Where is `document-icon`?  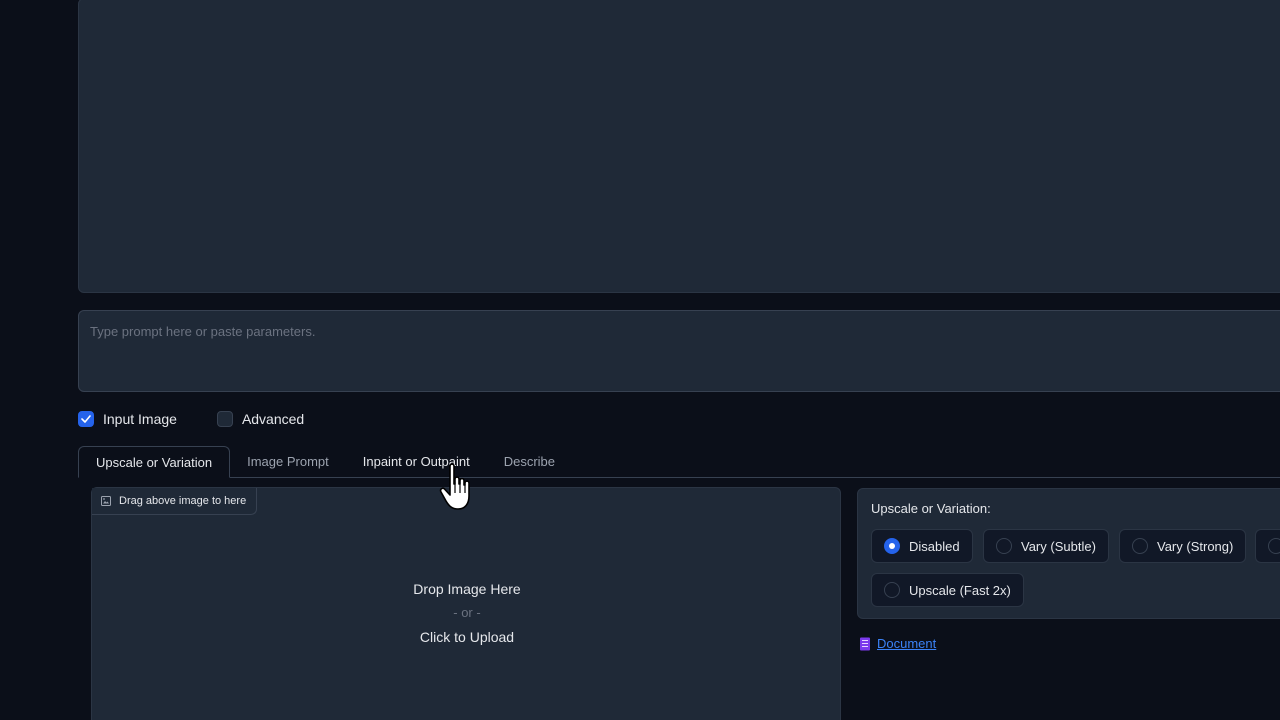 document-icon is located at coordinates (865, 644).